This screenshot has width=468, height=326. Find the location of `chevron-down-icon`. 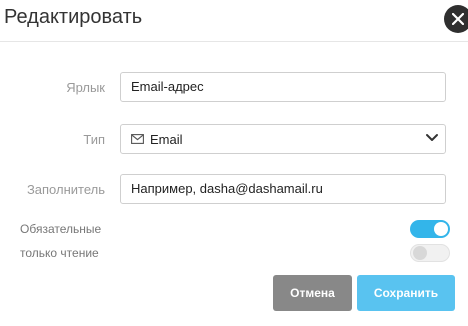

chevron-down-icon is located at coordinates (432, 137).